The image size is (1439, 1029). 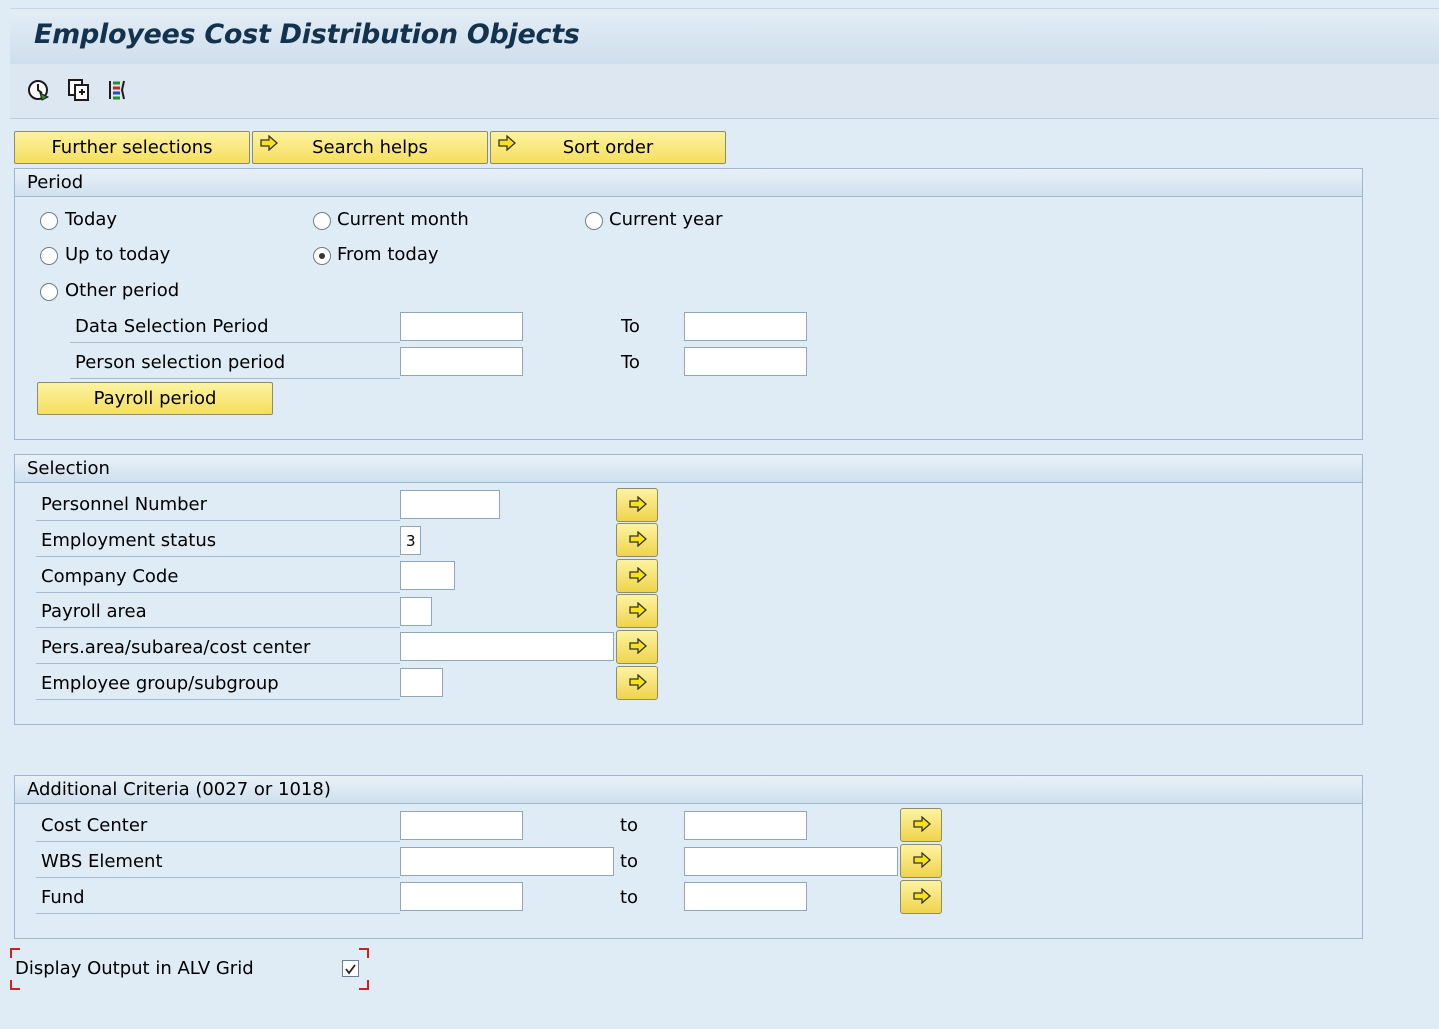 I want to click on fund-multiple-selection-button, so click(x=921, y=897).